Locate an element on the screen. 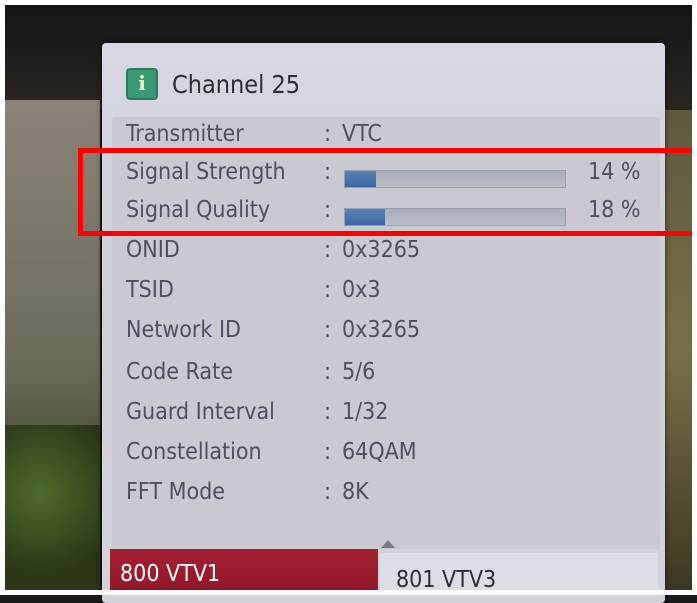 The height and width of the screenshot is (603, 697). row-label: Code Rate is located at coordinates (179, 372).